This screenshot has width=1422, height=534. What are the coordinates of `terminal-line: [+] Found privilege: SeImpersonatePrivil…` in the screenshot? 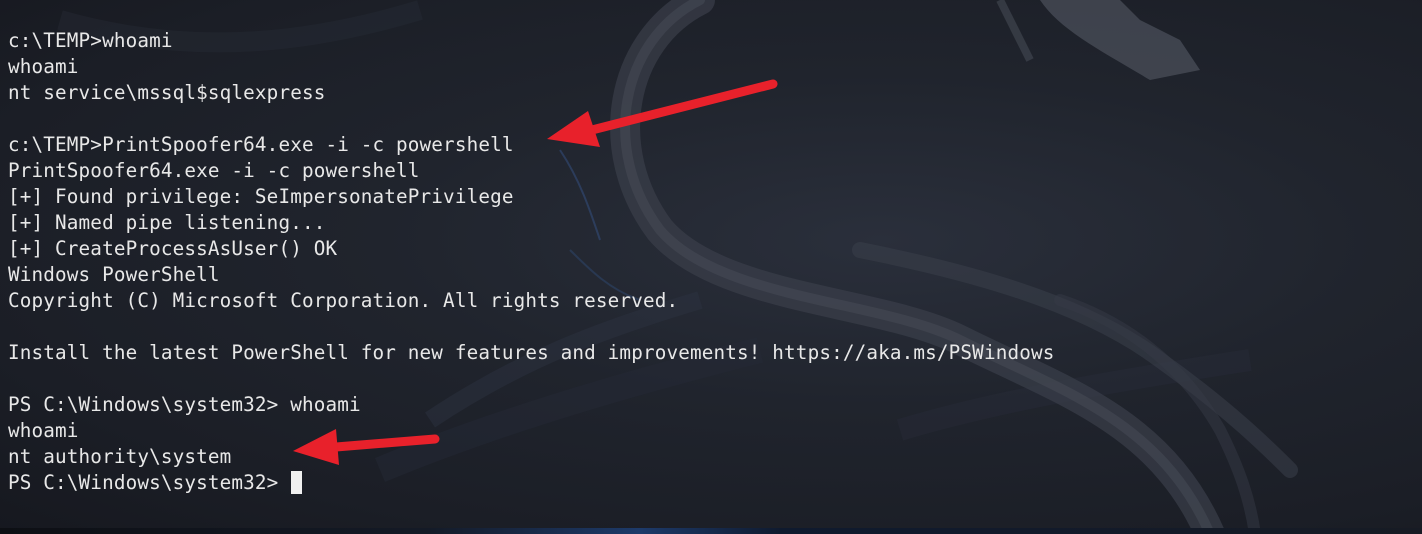 It's located at (261, 196).